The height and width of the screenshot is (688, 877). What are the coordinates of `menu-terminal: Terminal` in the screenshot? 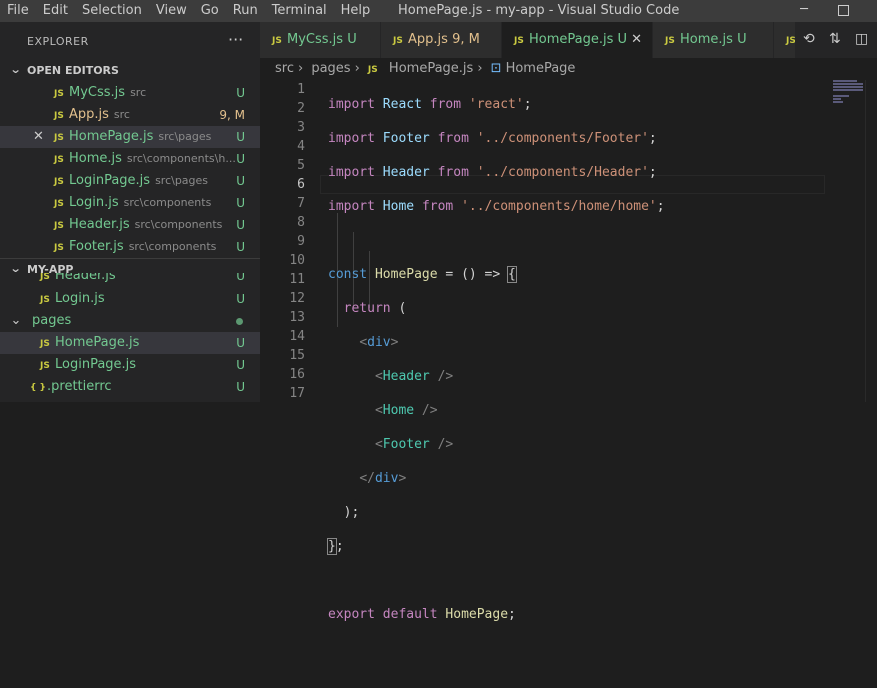 It's located at (299, 11).